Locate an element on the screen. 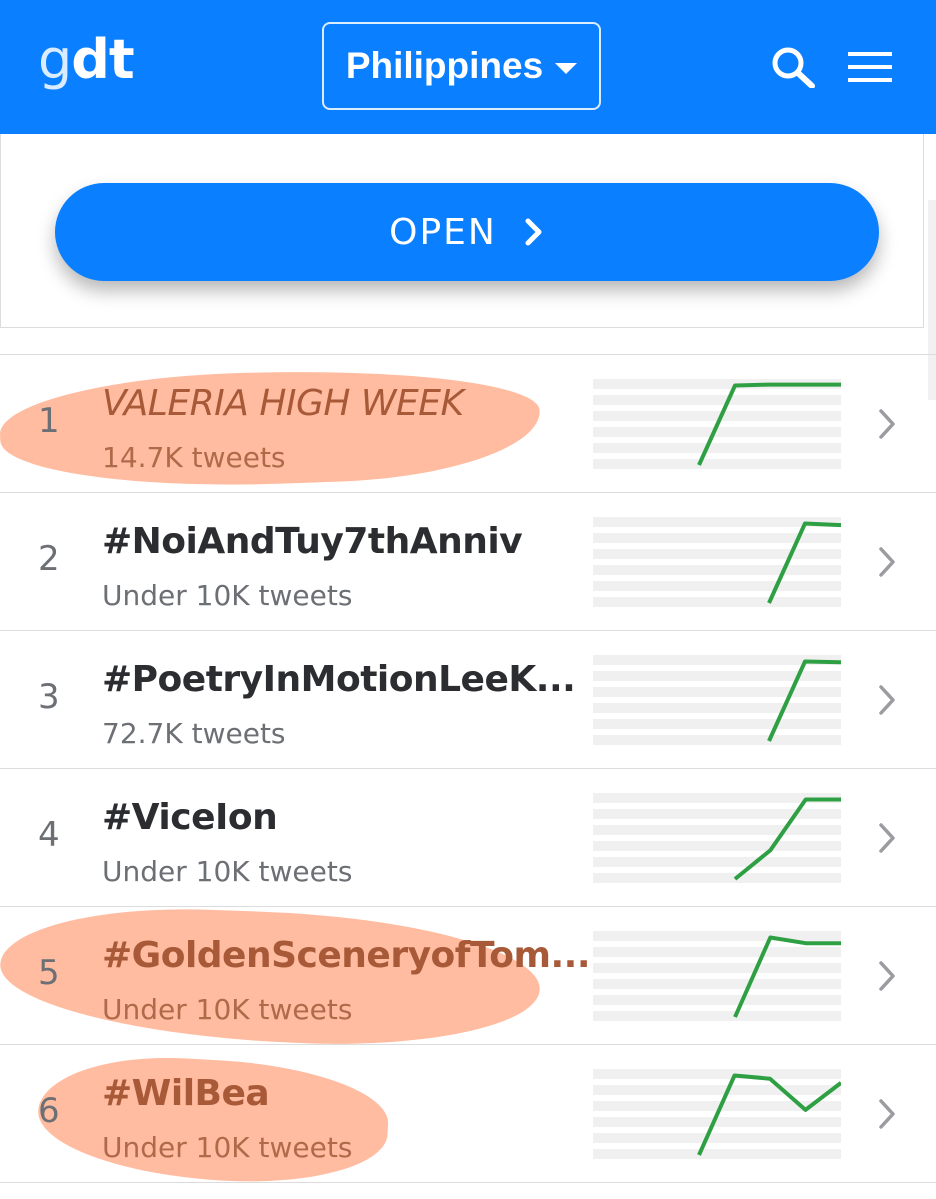 This screenshot has height=1199, width=936. trend-rank: 5 is located at coordinates (49, 973).